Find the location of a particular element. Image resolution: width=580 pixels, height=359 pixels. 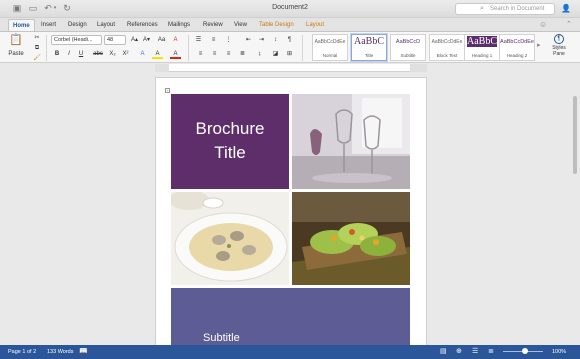

table-move-handle-icon: + is located at coordinates (167, 90).